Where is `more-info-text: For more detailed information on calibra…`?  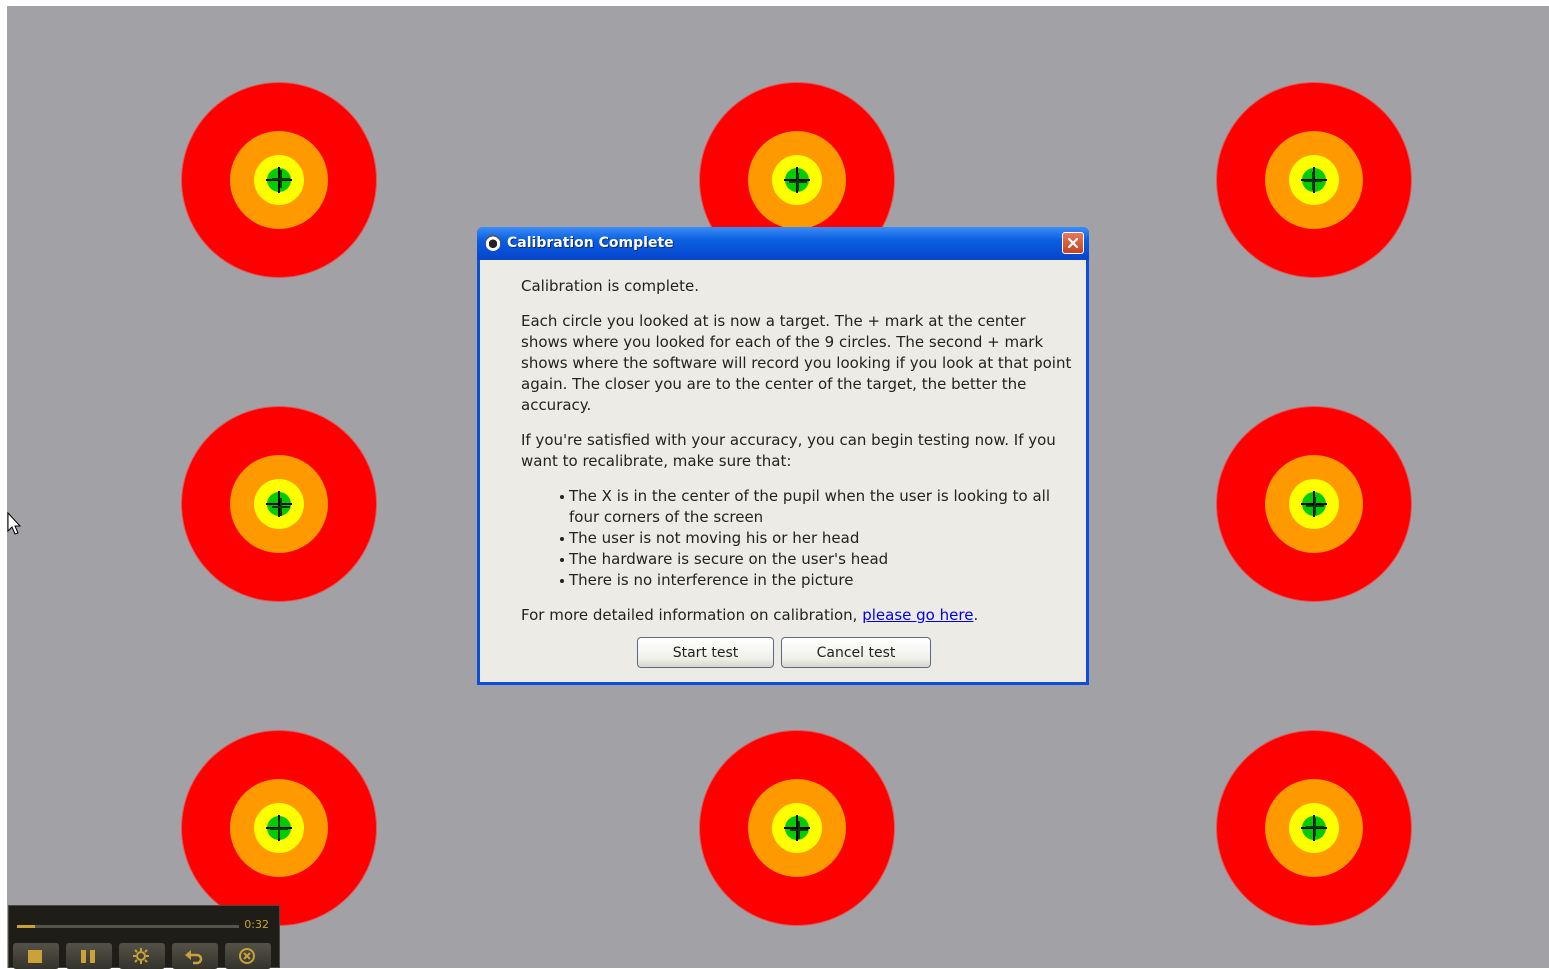 more-info-text: For more detailed information on calibra… is located at coordinates (750, 615).